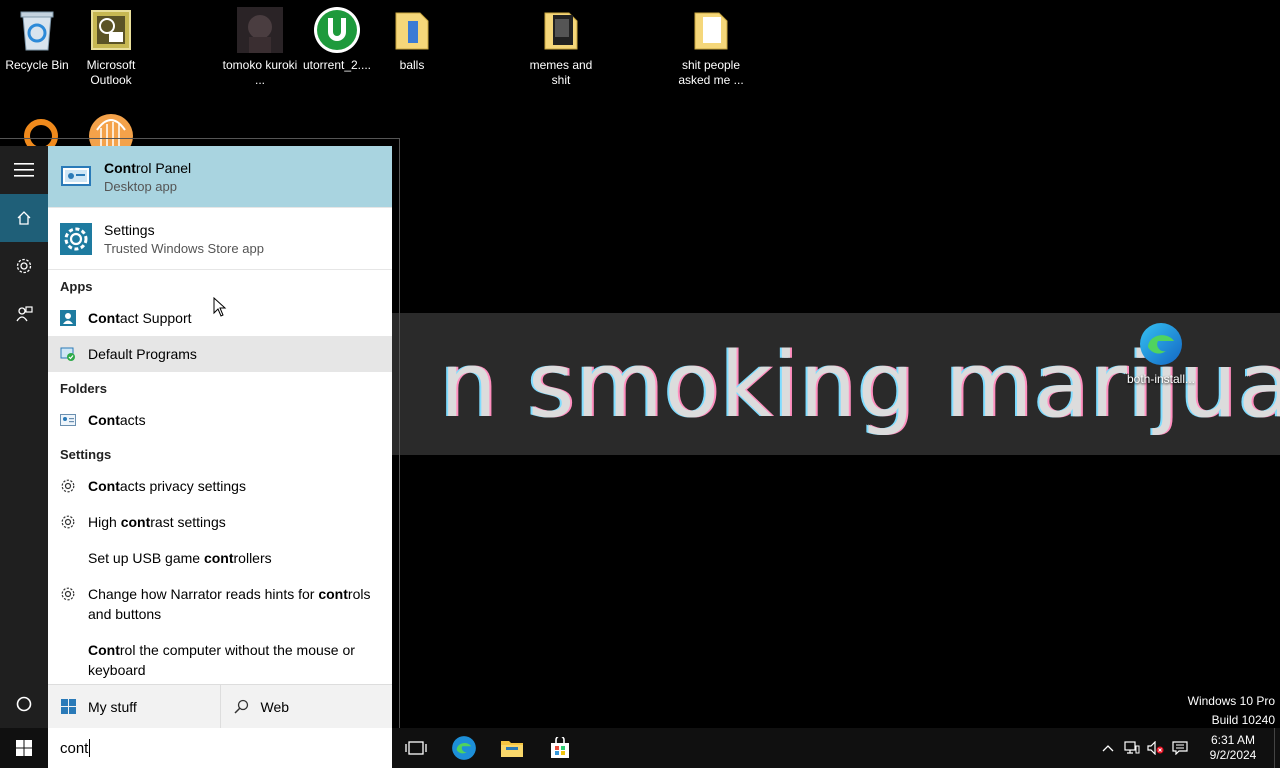  Describe the element at coordinates (37, 30) in the screenshot. I see `recycle-bin-icon` at that location.